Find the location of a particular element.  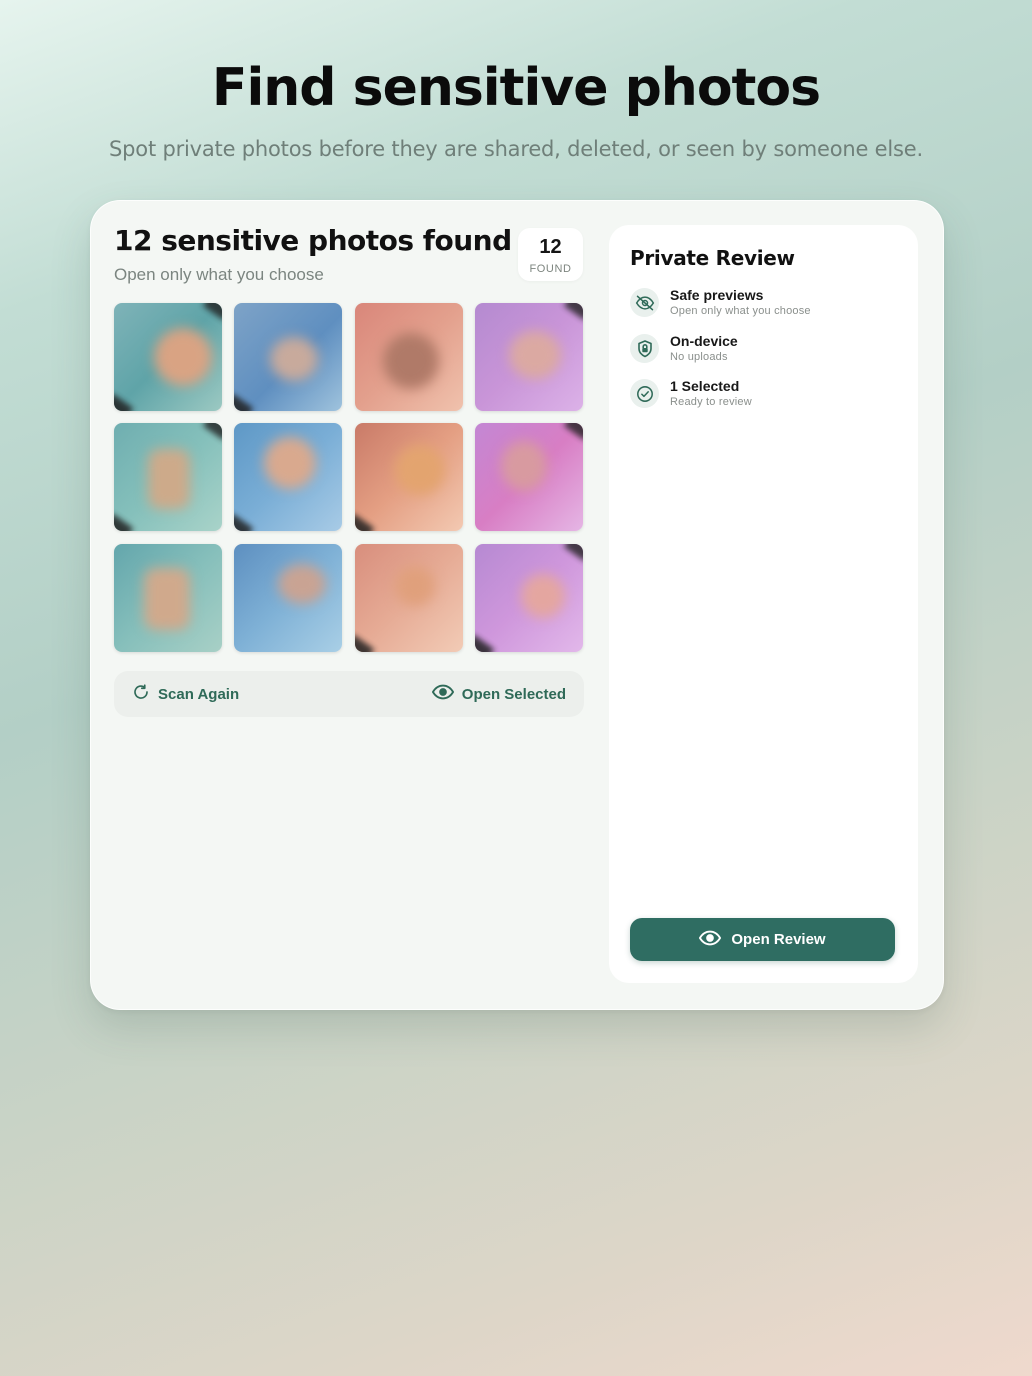

lock-shield-icon is located at coordinates (644, 348).